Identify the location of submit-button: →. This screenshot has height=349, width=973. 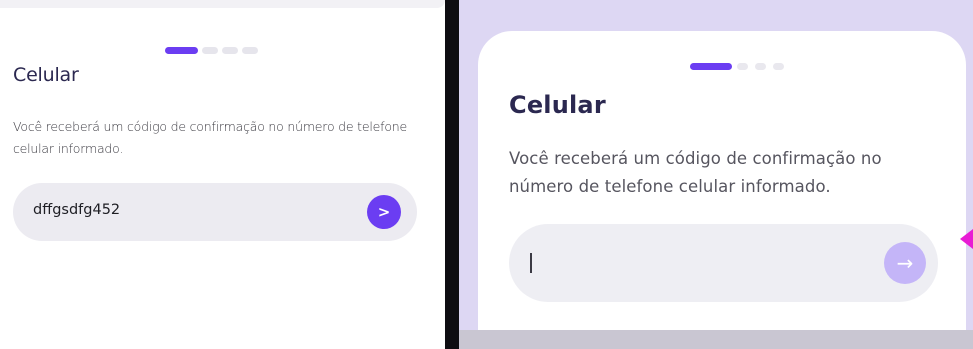
(905, 263).